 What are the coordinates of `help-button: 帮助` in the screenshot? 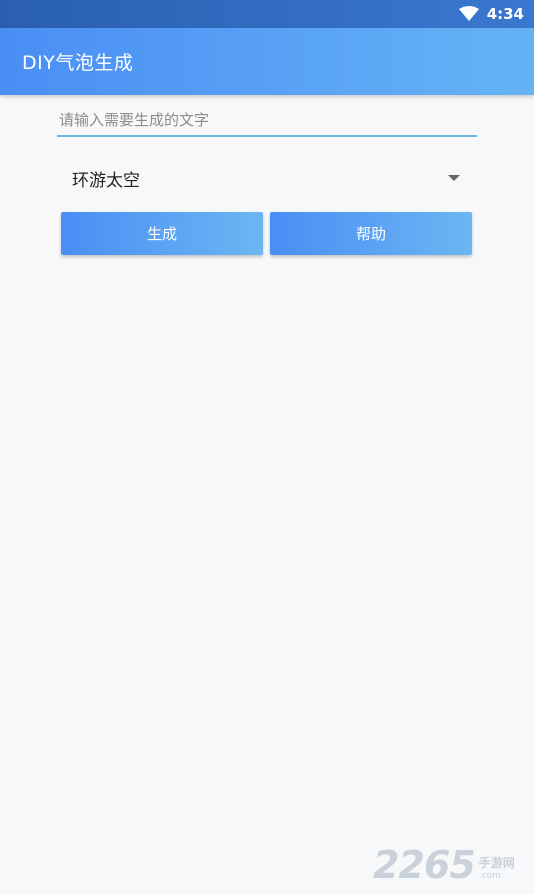 It's located at (371, 233).